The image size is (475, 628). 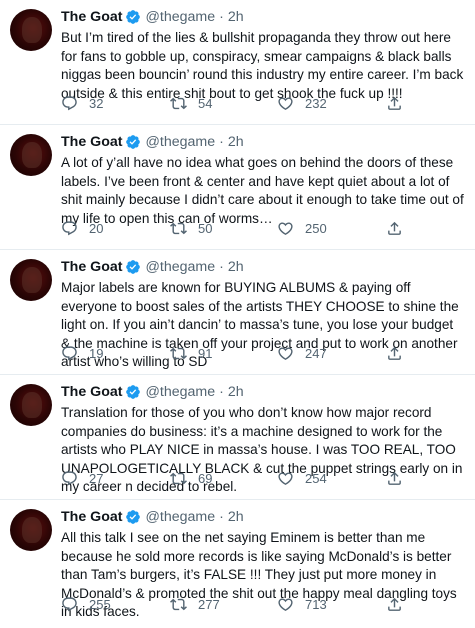 I want to click on retweet-button: 91, so click(x=223, y=353).